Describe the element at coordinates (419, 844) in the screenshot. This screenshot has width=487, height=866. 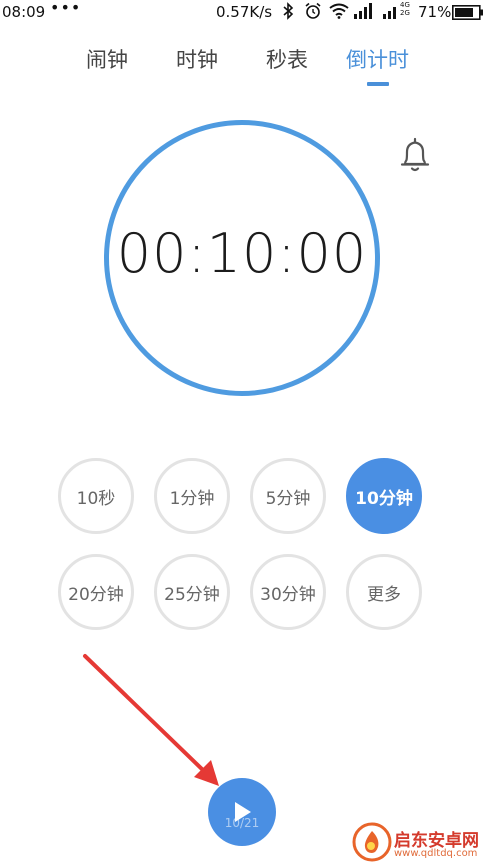
I see `watermark: 启东安卓网 www.qdltdq.com` at that location.